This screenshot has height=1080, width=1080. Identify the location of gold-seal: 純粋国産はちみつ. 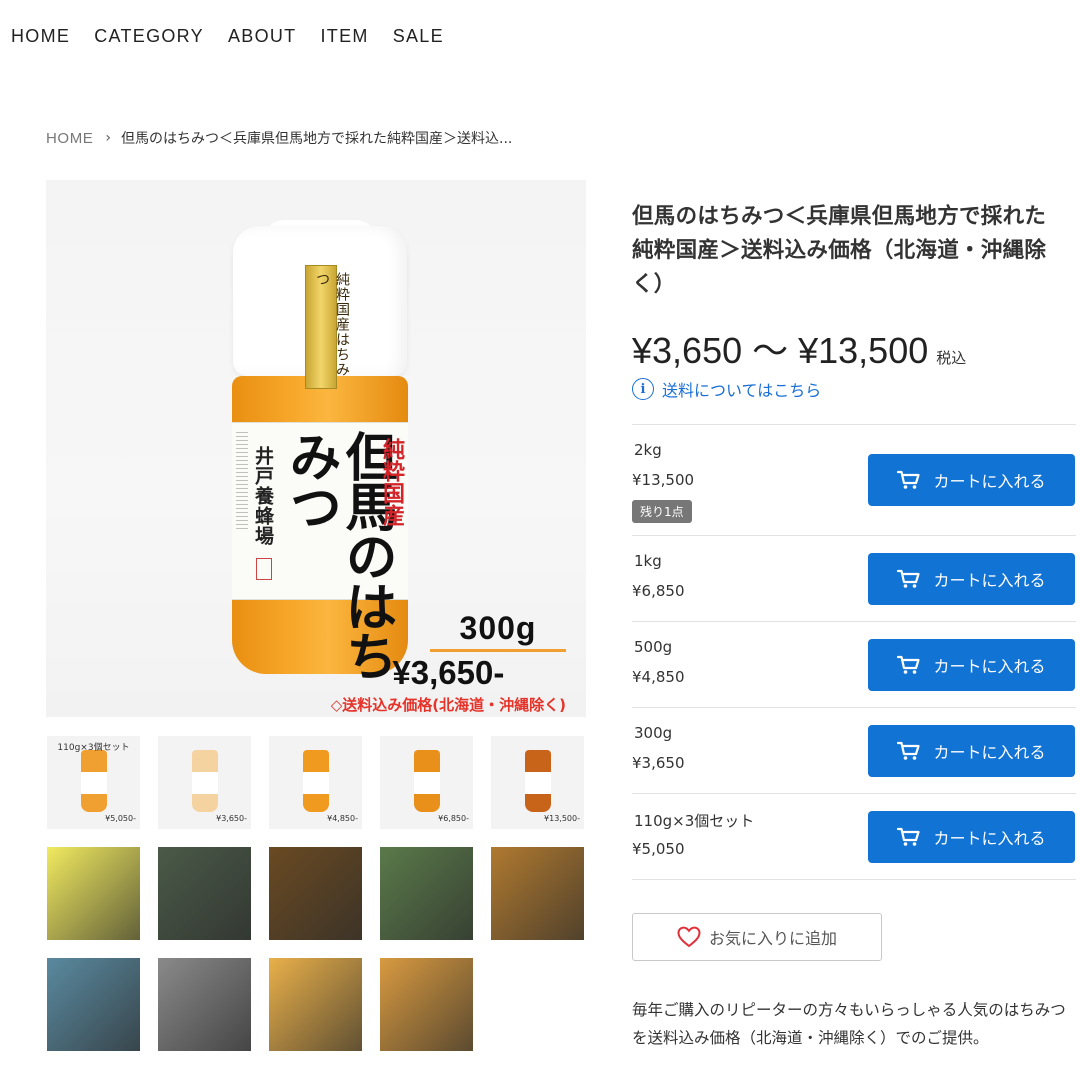
(327, 327).